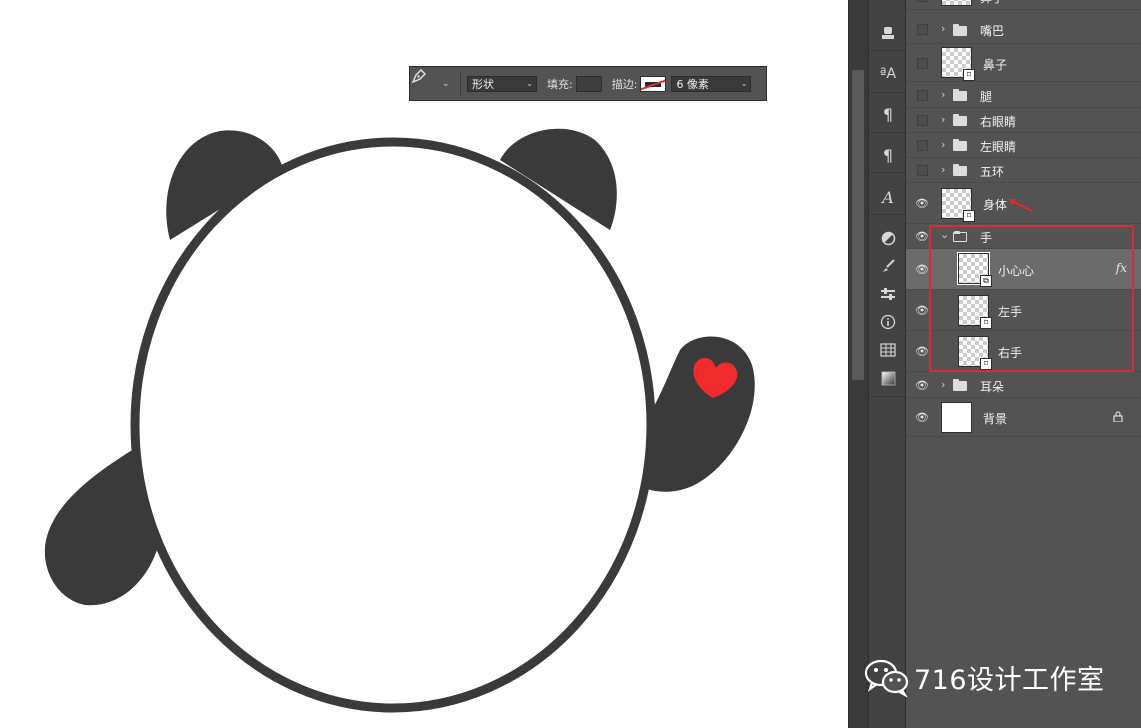 This screenshot has width=1141, height=728. I want to click on properties-icon, so click(888, 294).